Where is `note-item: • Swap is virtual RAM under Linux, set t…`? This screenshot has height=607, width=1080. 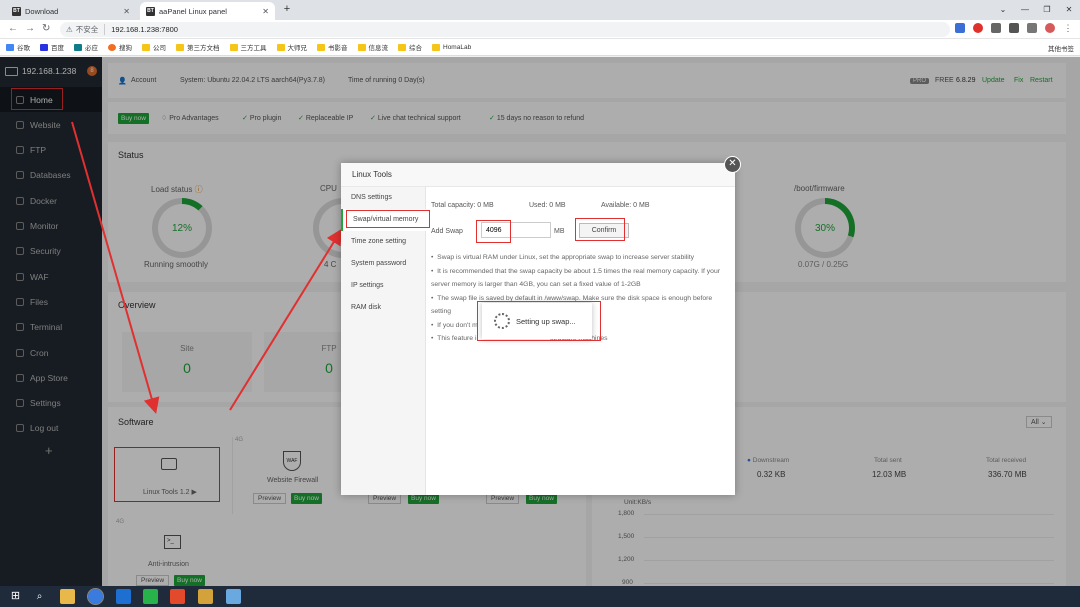
note-item: • Swap is virtual RAM under Linux, set t… is located at coordinates (563, 257).